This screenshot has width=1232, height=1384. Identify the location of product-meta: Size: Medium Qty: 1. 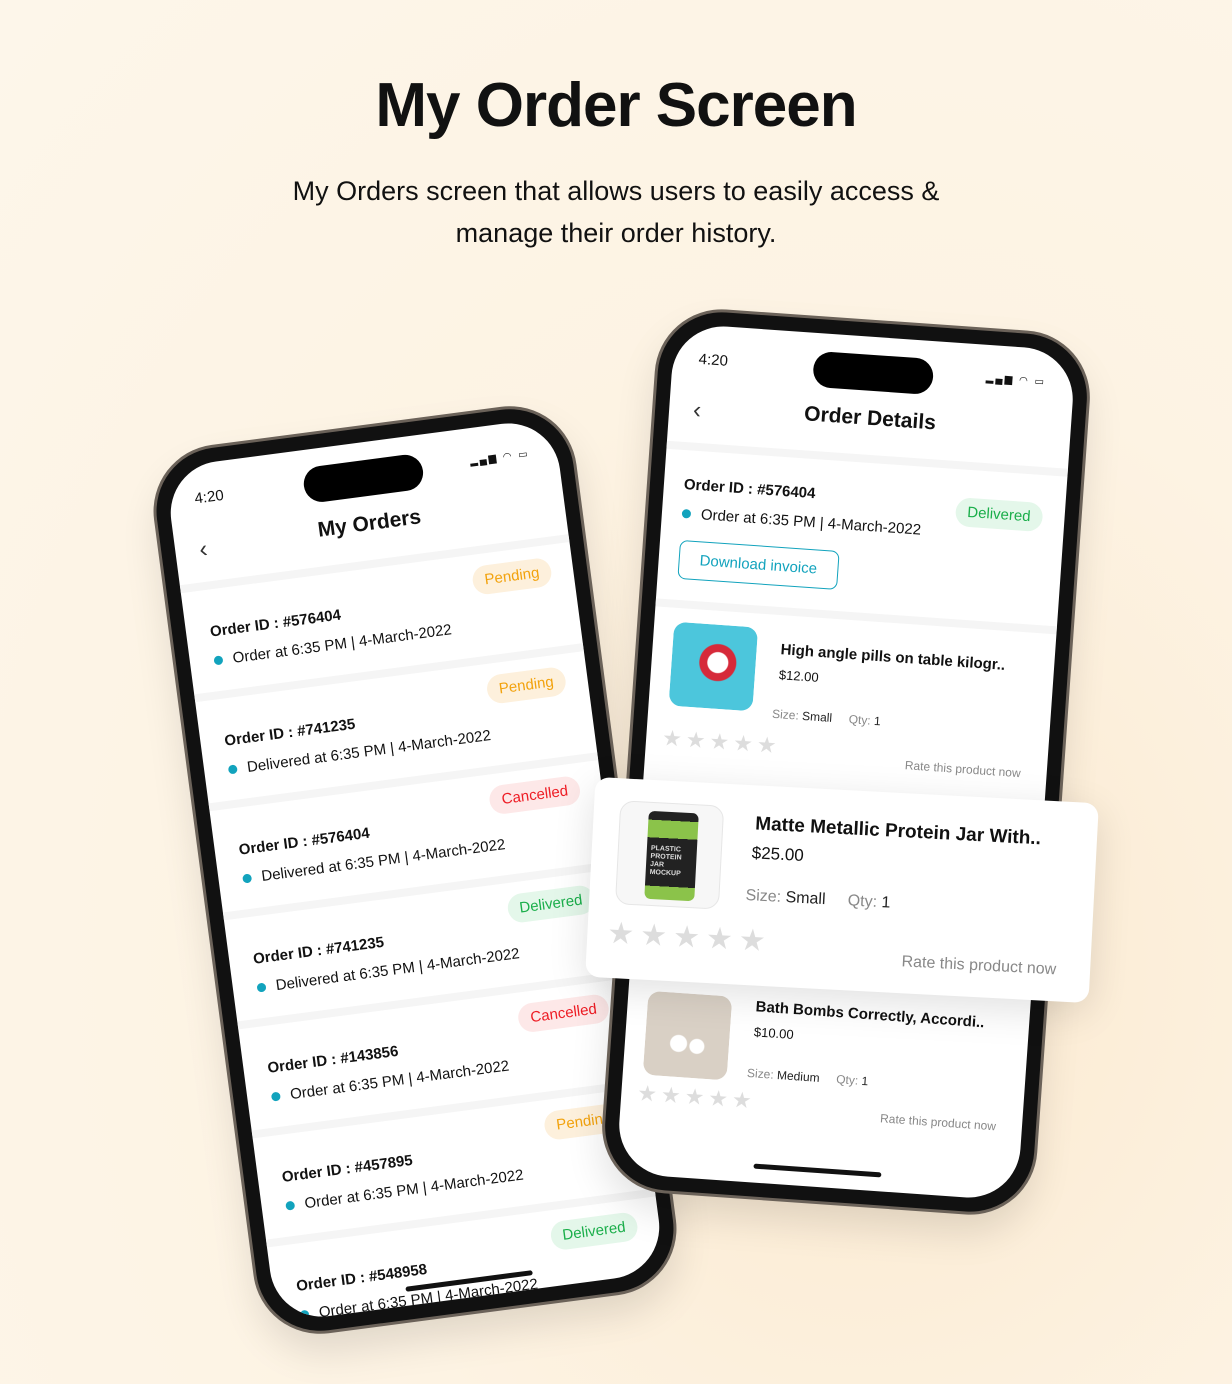
(807, 1077).